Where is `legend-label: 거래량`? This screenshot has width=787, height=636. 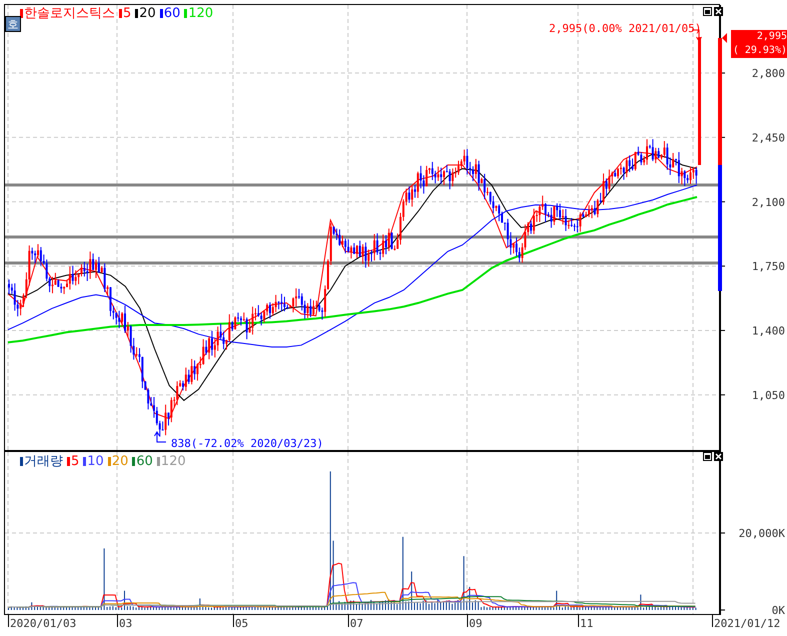 legend-label: 거래량 is located at coordinates (43, 461).